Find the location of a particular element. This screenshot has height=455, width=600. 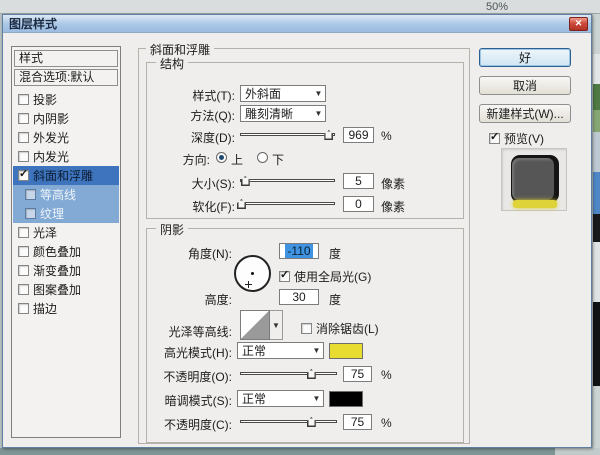

depth-slider-thumb is located at coordinates (329, 135).